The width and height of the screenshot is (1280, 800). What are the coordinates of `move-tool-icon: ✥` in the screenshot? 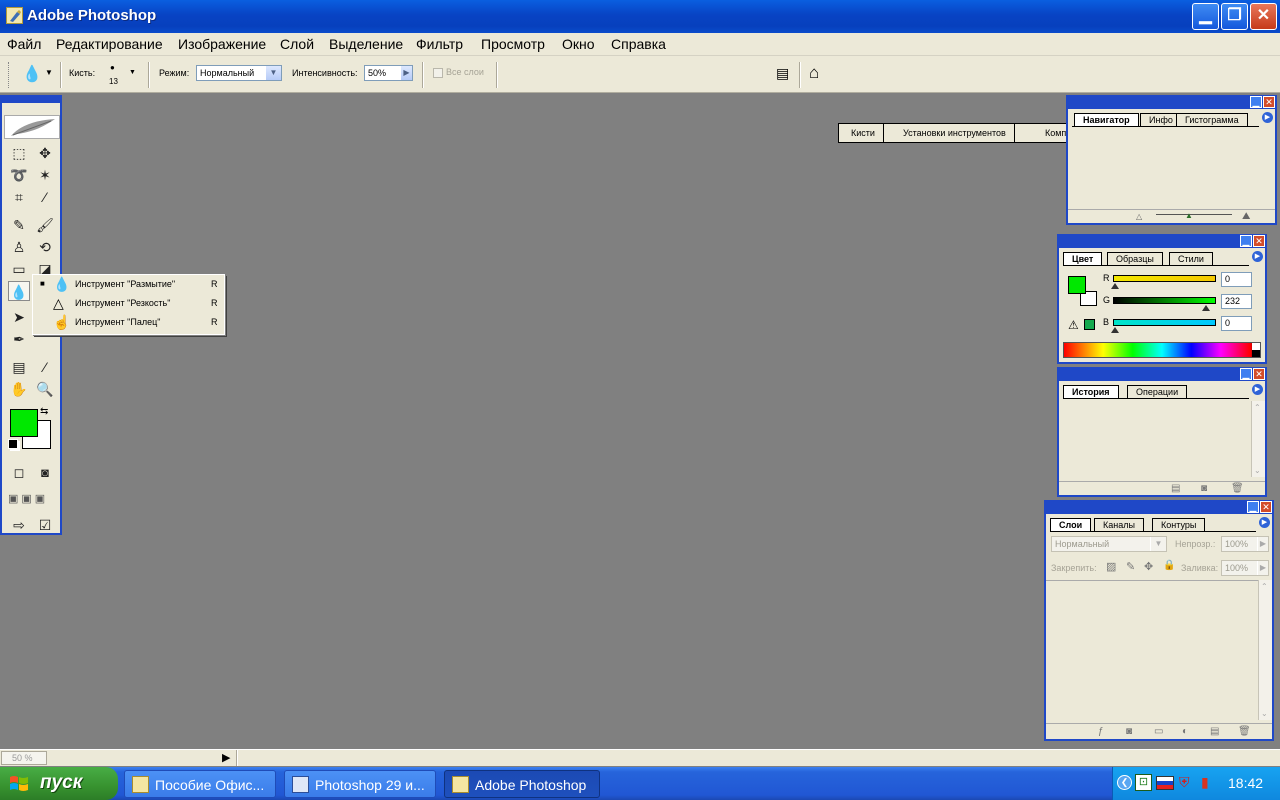 It's located at (45, 153).